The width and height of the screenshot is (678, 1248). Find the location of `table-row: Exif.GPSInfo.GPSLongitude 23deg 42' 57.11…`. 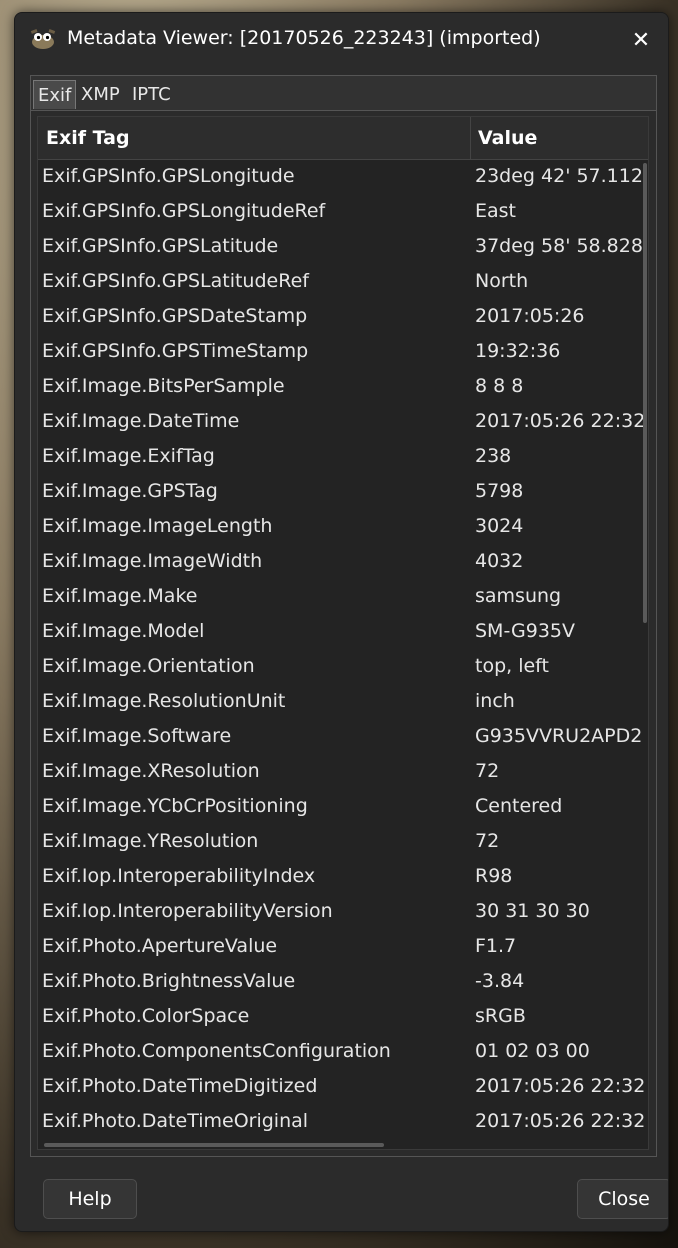

table-row: Exif.GPSInfo.GPSLongitude 23deg 42' 57.11… is located at coordinates (341, 176).